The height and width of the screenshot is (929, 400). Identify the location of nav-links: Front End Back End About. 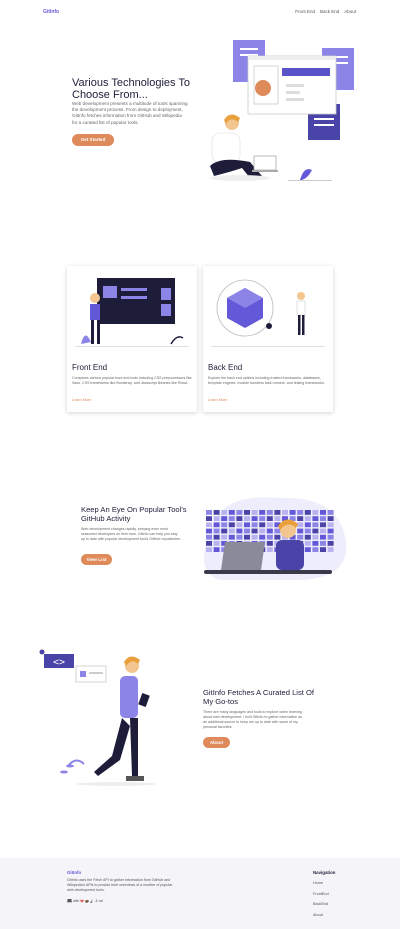
(325, 11).